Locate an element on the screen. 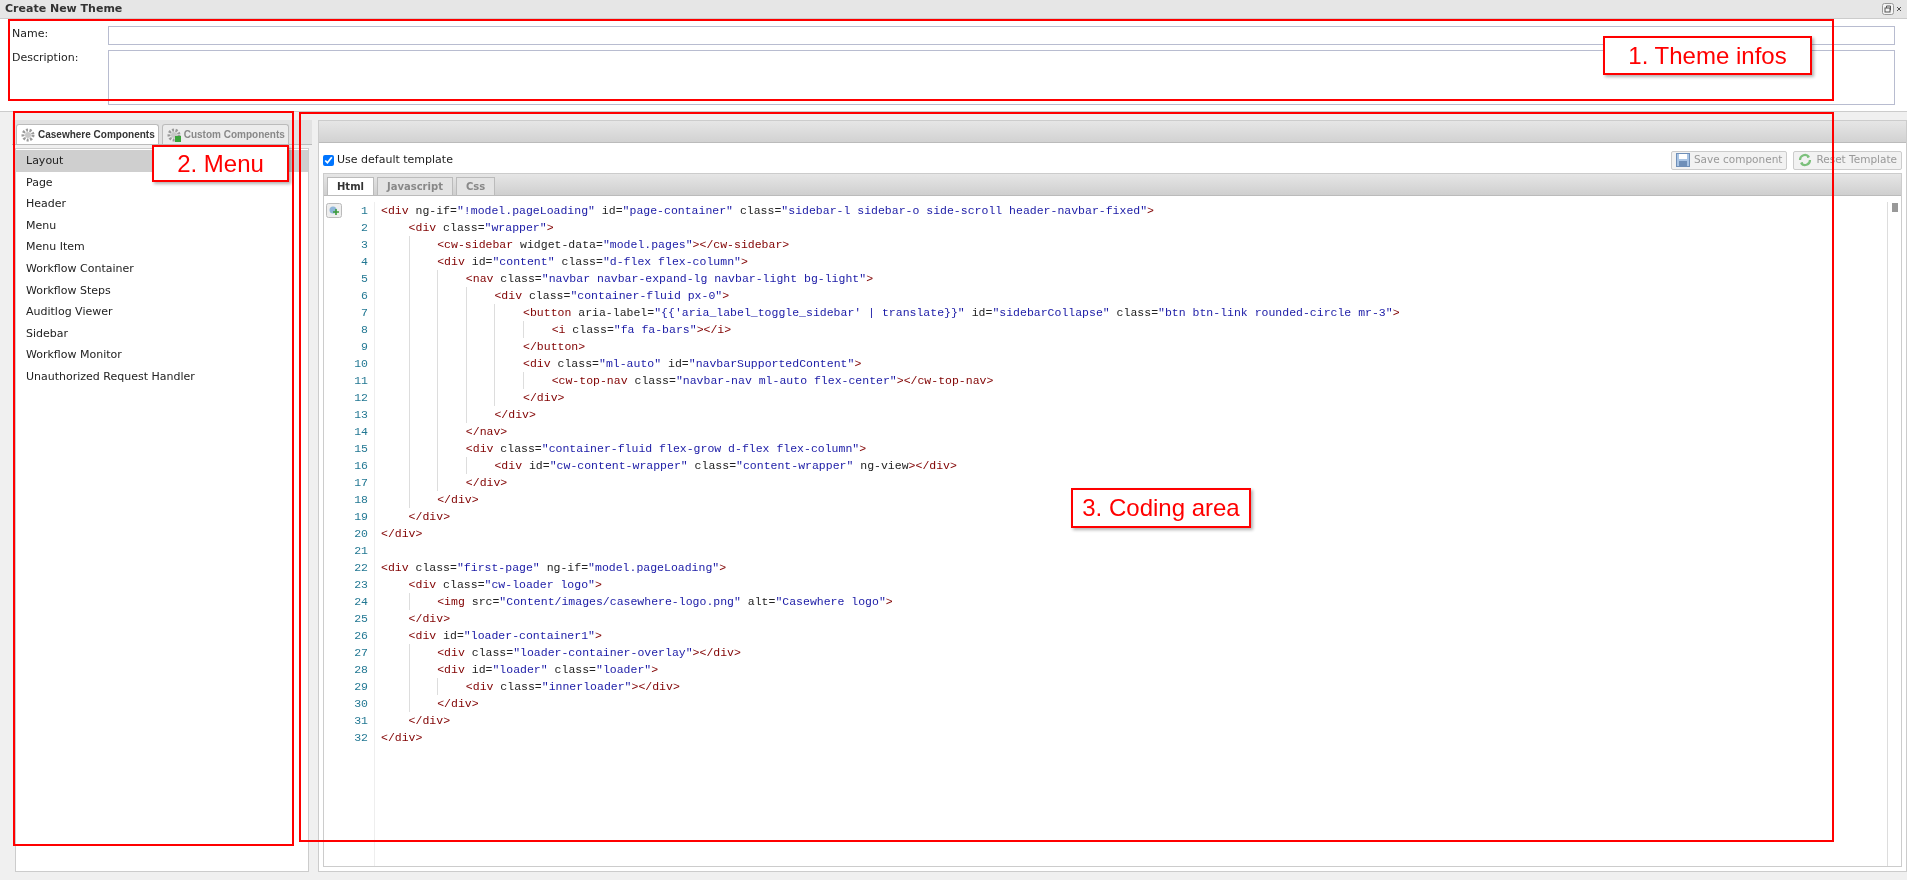 This screenshot has height=880, width=1907. line-number: 17 is located at coordinates (361, 483).